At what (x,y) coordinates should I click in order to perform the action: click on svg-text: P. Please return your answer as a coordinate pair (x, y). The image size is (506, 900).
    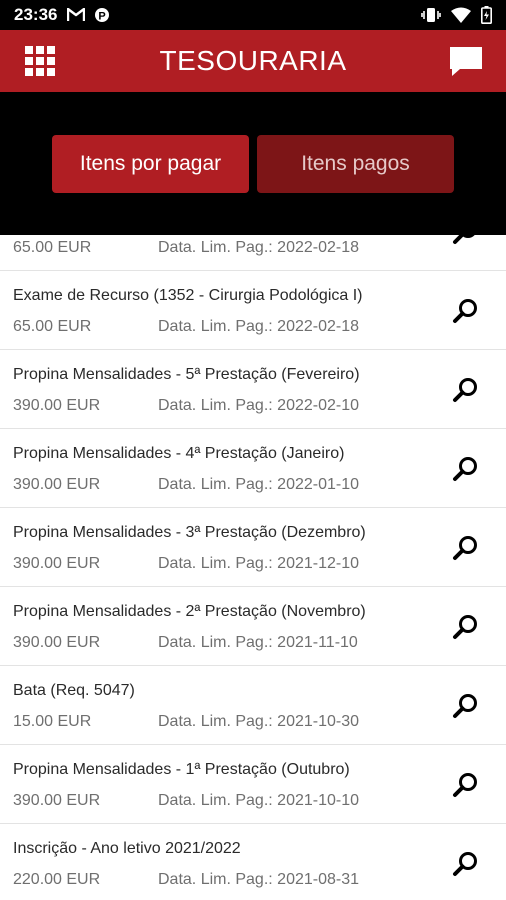
    Looking at the image, I should click on (102, 17).